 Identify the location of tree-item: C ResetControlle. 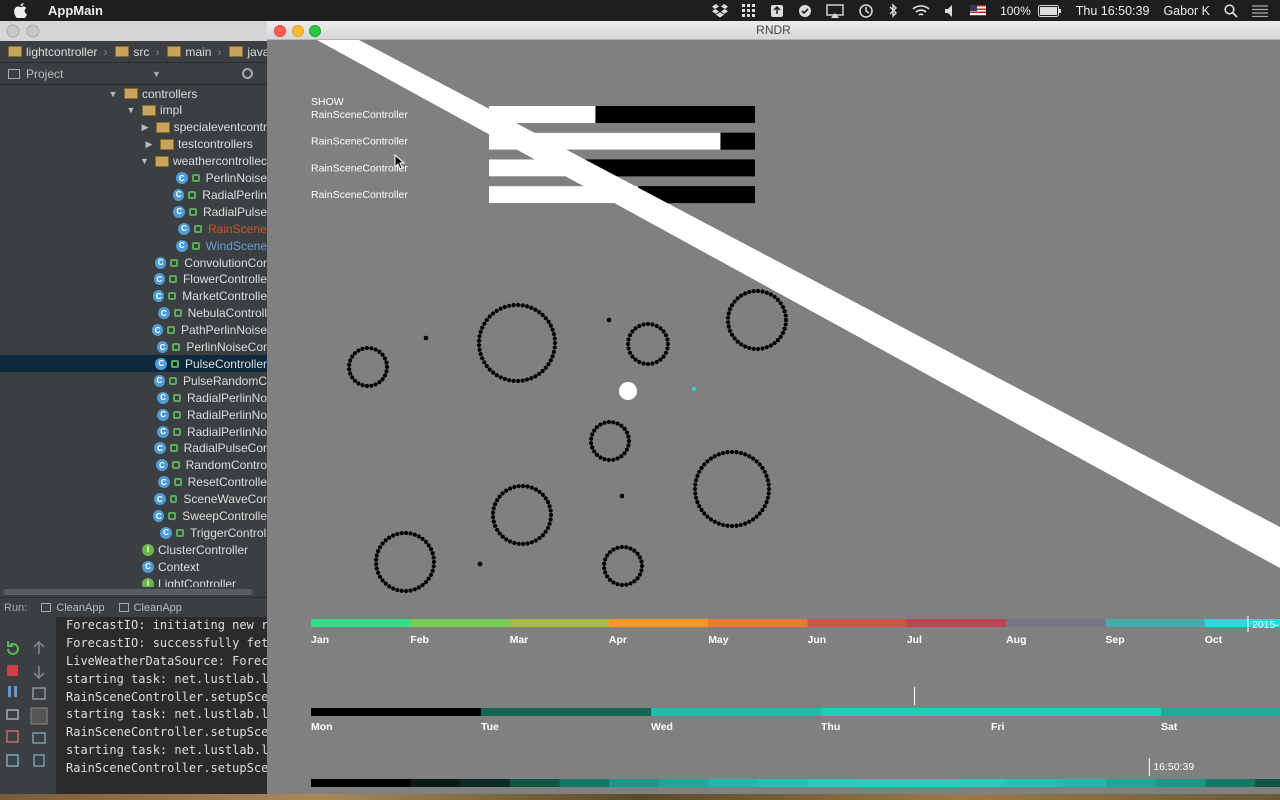
(133, 482).